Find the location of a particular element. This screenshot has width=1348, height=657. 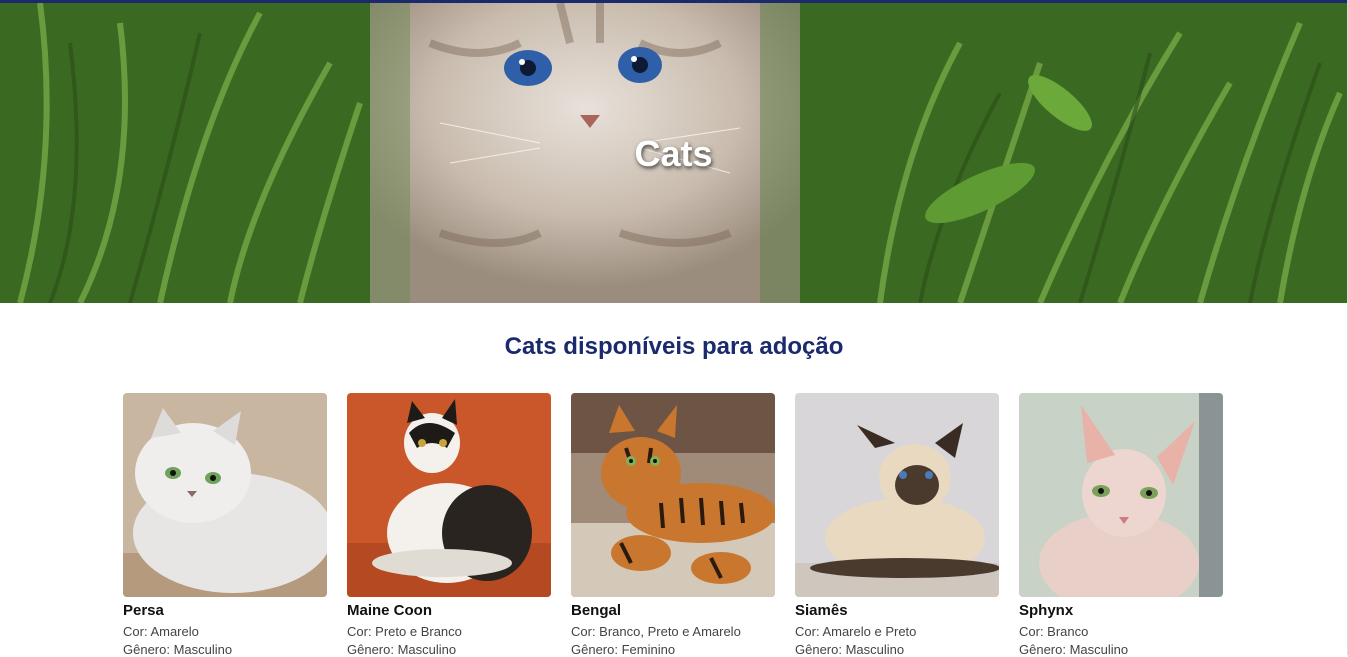

hero-title: Cats is located at coordinates (673, 153).